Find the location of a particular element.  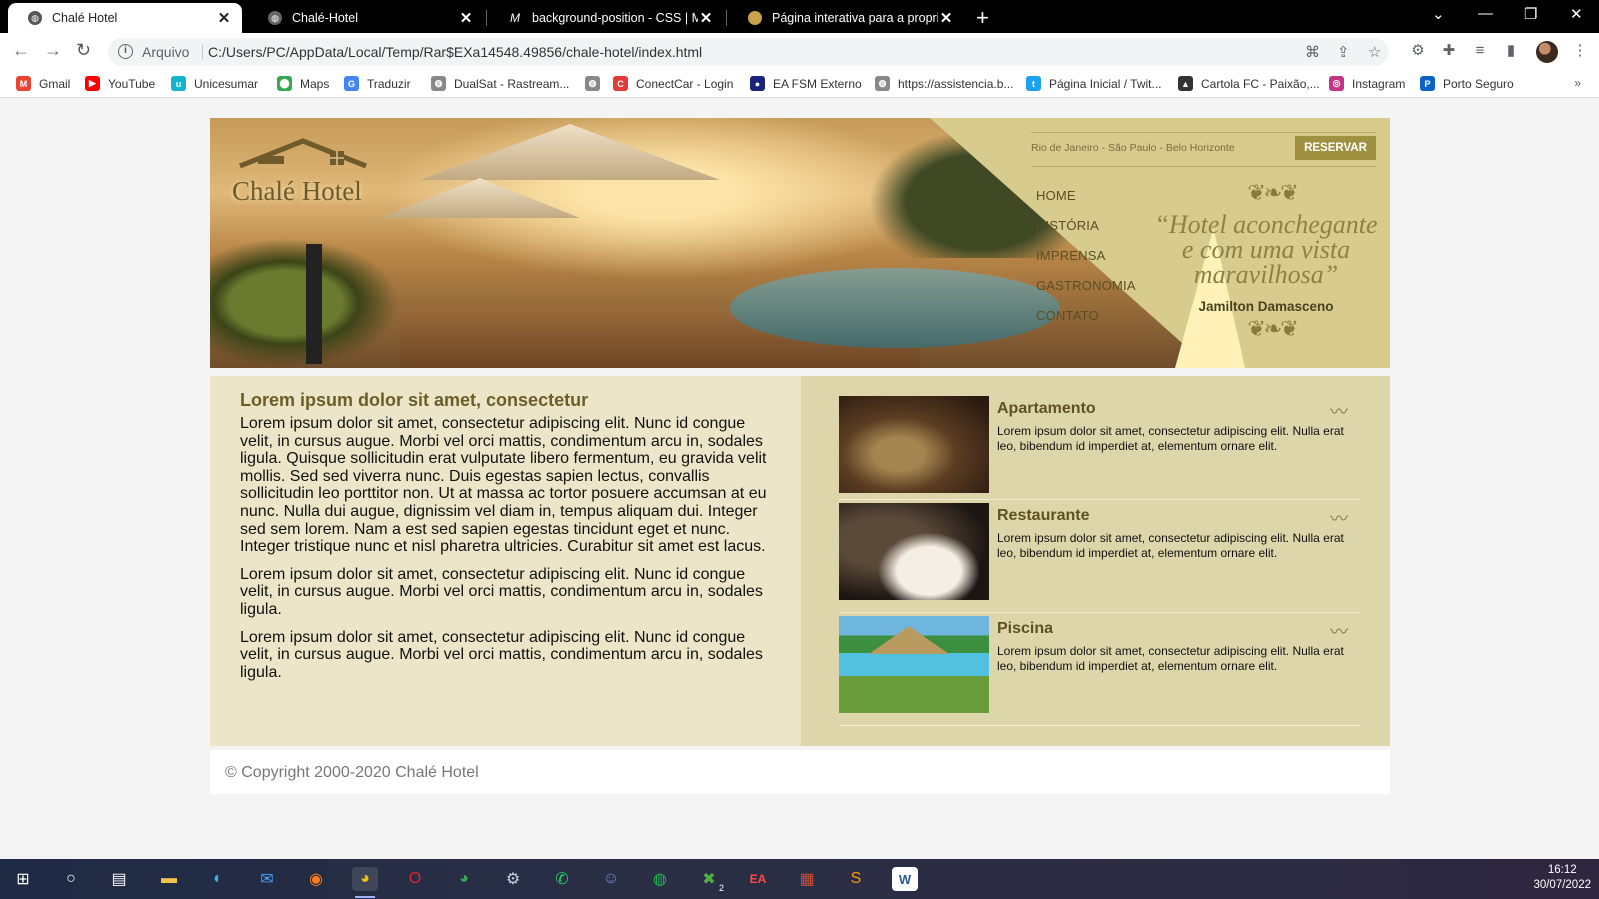

bookmark-label: YouTube is located at coordinates (132, 83).